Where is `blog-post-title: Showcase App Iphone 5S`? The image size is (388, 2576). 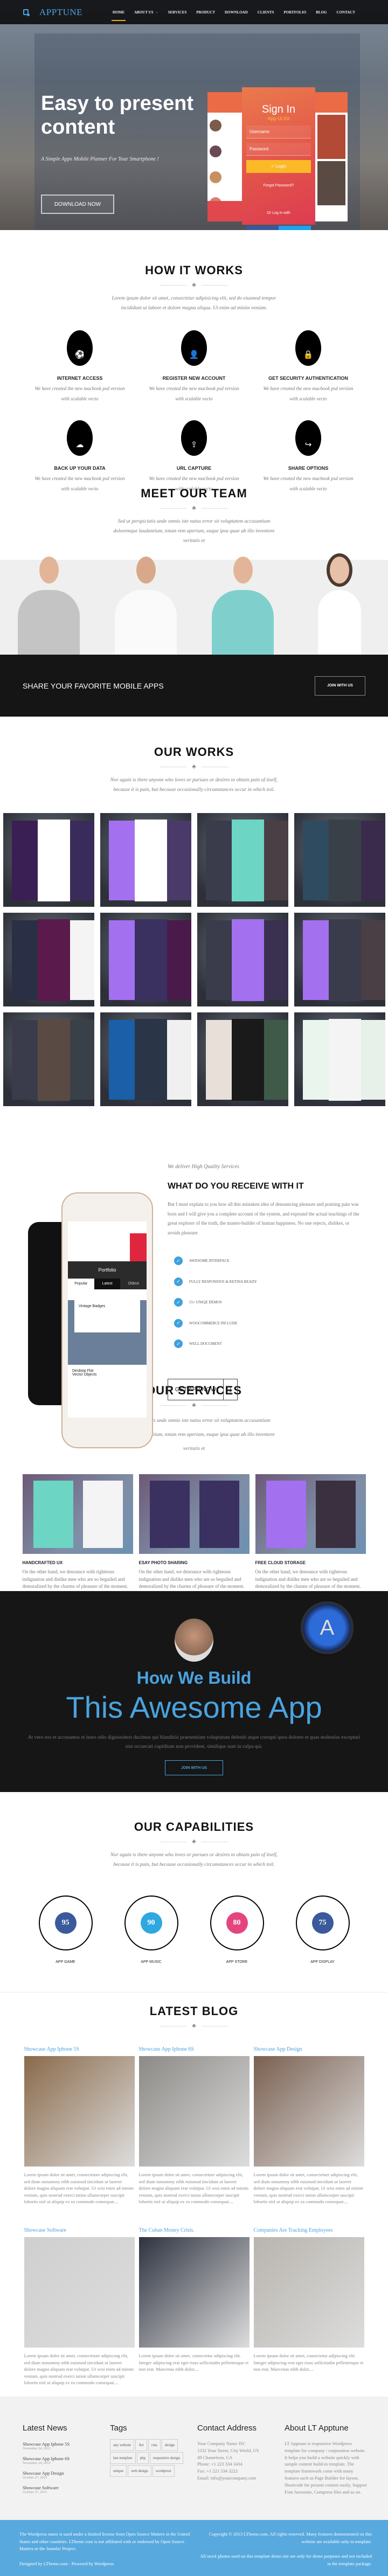 blog-post-title: Showcase App Iphone 5S is located at coordinates (79, 2050).